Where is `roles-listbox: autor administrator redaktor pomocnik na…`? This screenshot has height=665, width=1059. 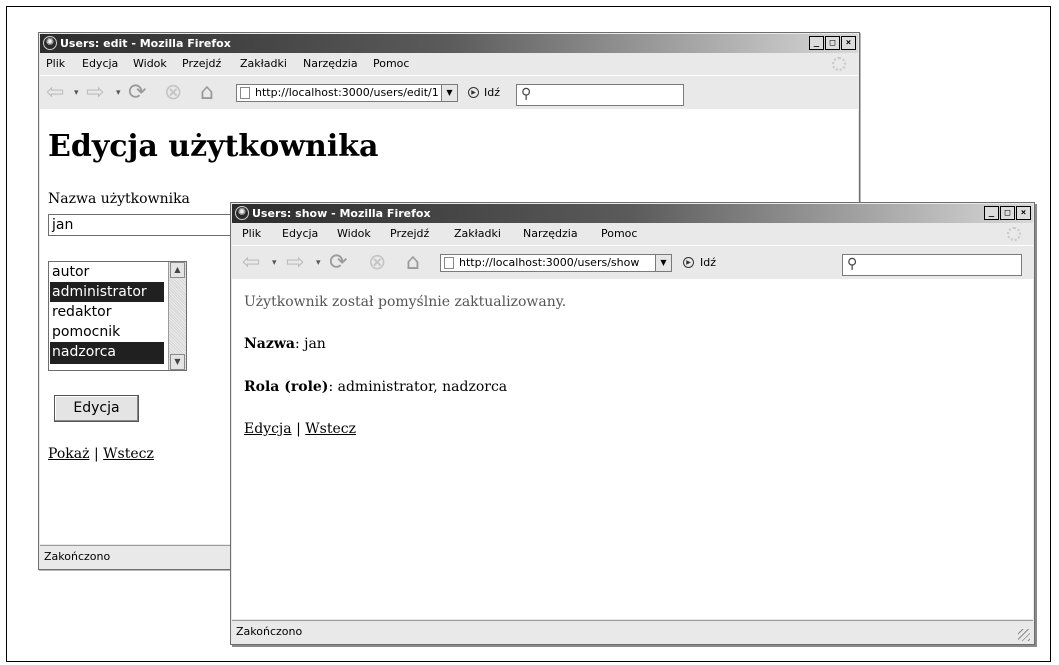
roles-listbox: autor administrator redaktor pomocnik na… is located at coordinates (117, 316).